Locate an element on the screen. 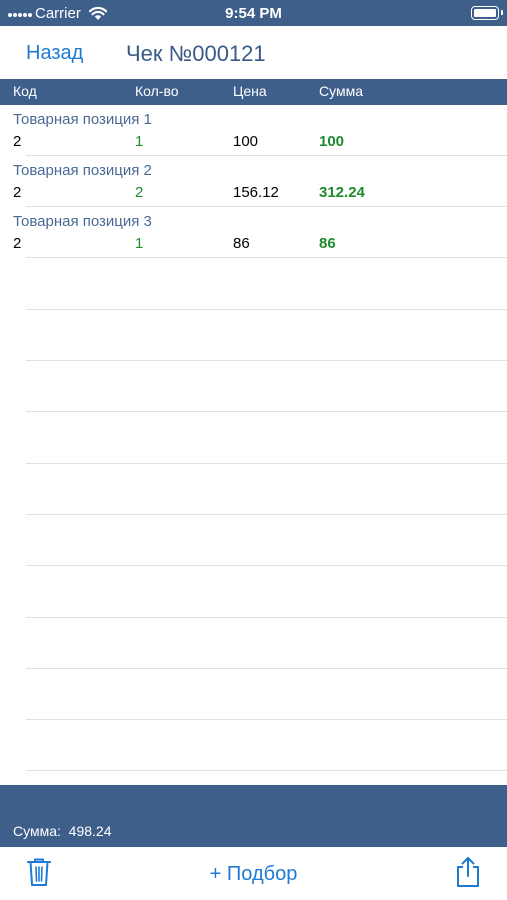  item-price: 100 is located at coordinates (246, 141).